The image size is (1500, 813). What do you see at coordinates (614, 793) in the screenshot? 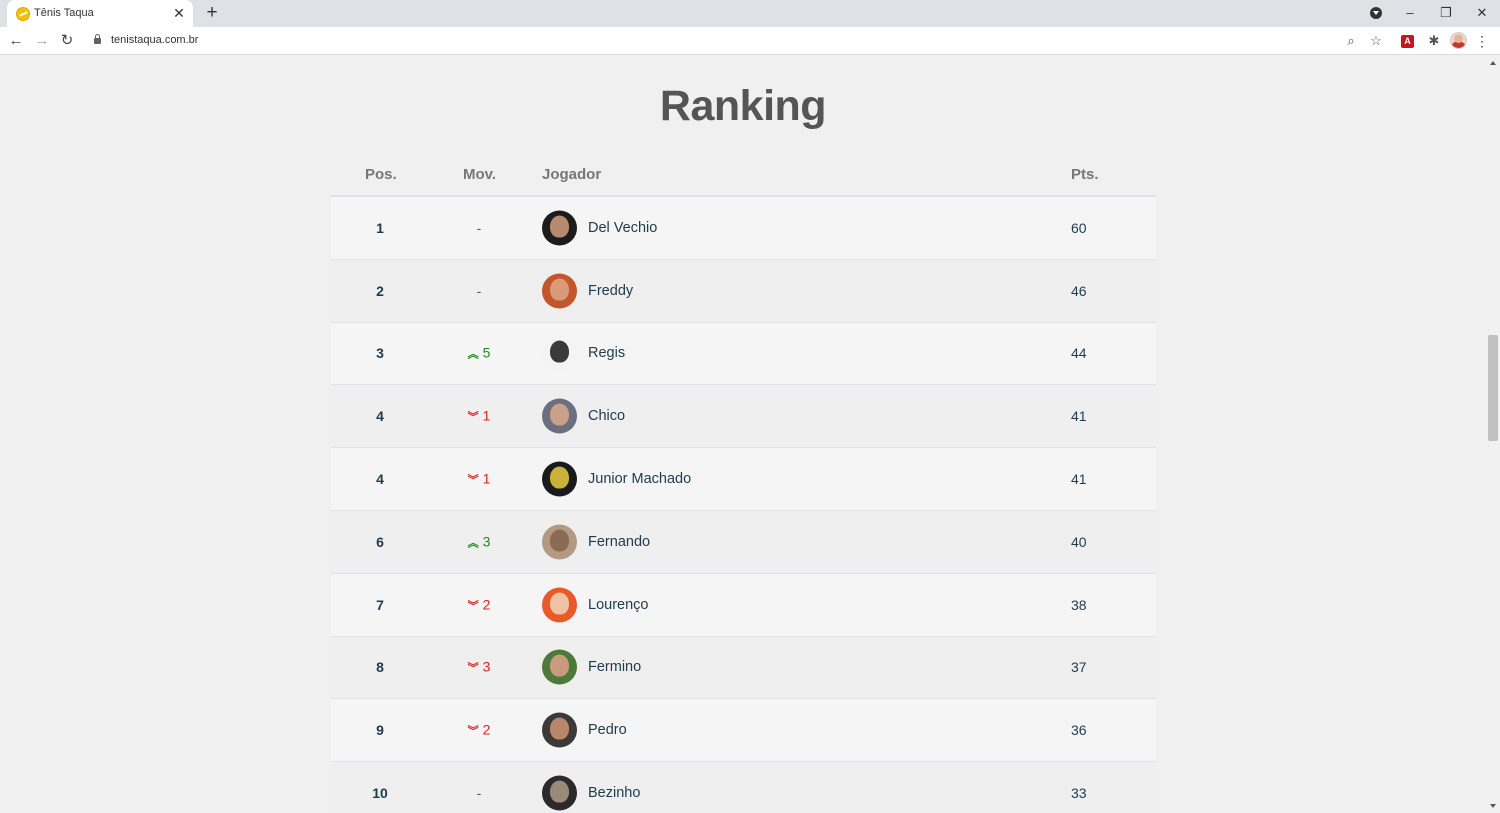
I see `player-name-link: Bezinho` at bounding box center [614, 793].